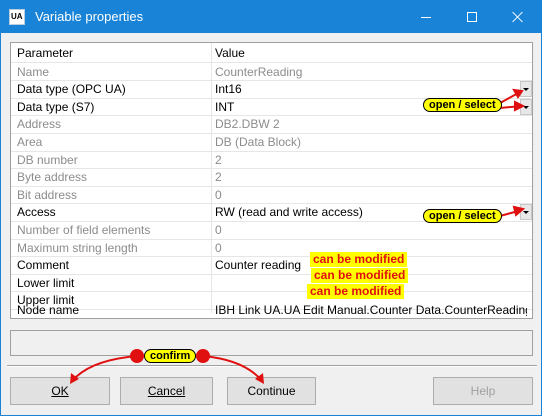  What do you see at coordinates (43, 265) in the screenshot?
I see `param-label: Comment` at bounding box center [43, 265].